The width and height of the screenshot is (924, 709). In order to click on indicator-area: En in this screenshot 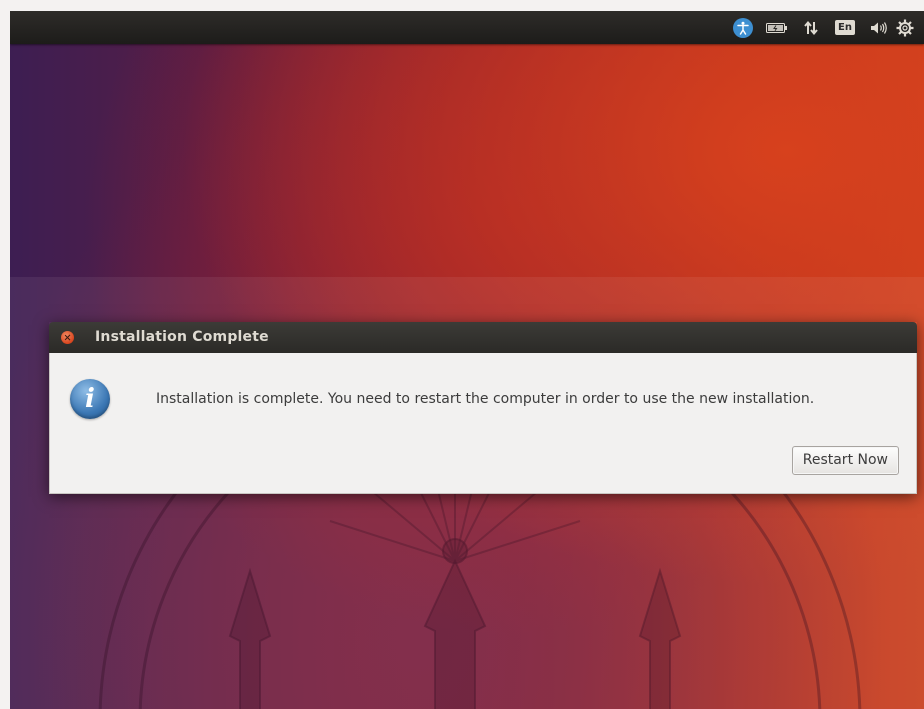, I will do `click(825, 27)`.